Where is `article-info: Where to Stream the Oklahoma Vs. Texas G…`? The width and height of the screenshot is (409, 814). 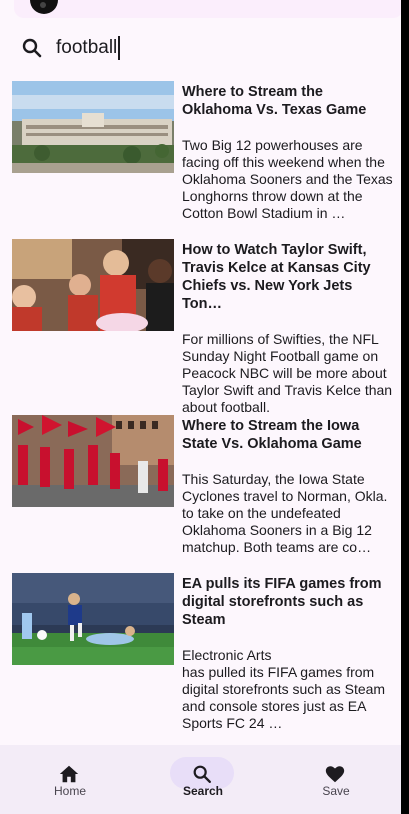 article-info: Where to Stream the Oklahoma Vs. Texas G… is located at coordinates (289, 160).